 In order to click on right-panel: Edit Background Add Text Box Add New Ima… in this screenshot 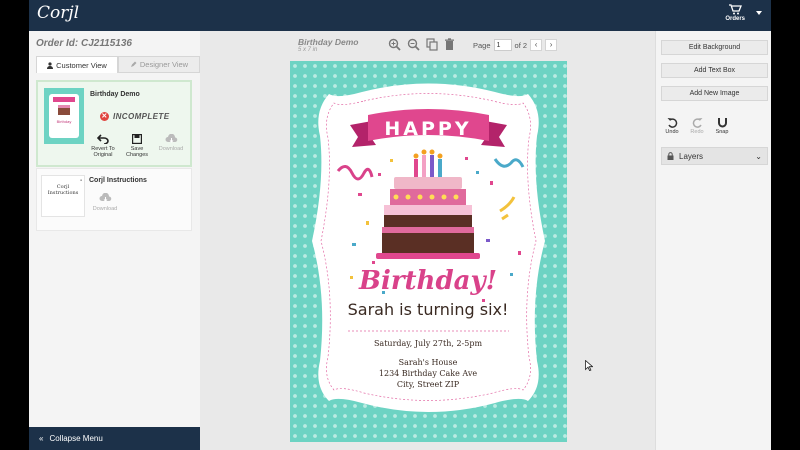, I will do `click(713, 240)`.